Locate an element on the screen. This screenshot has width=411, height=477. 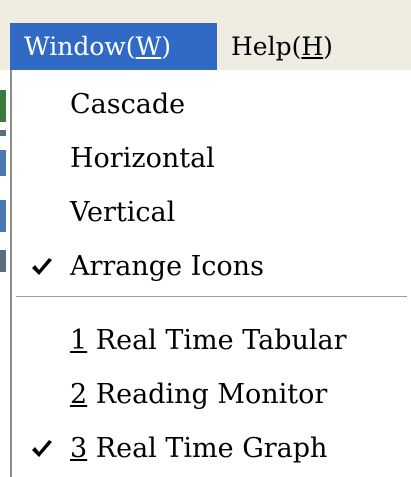
menu-item-cascade: Cascade is located at coordinates (211, 105).